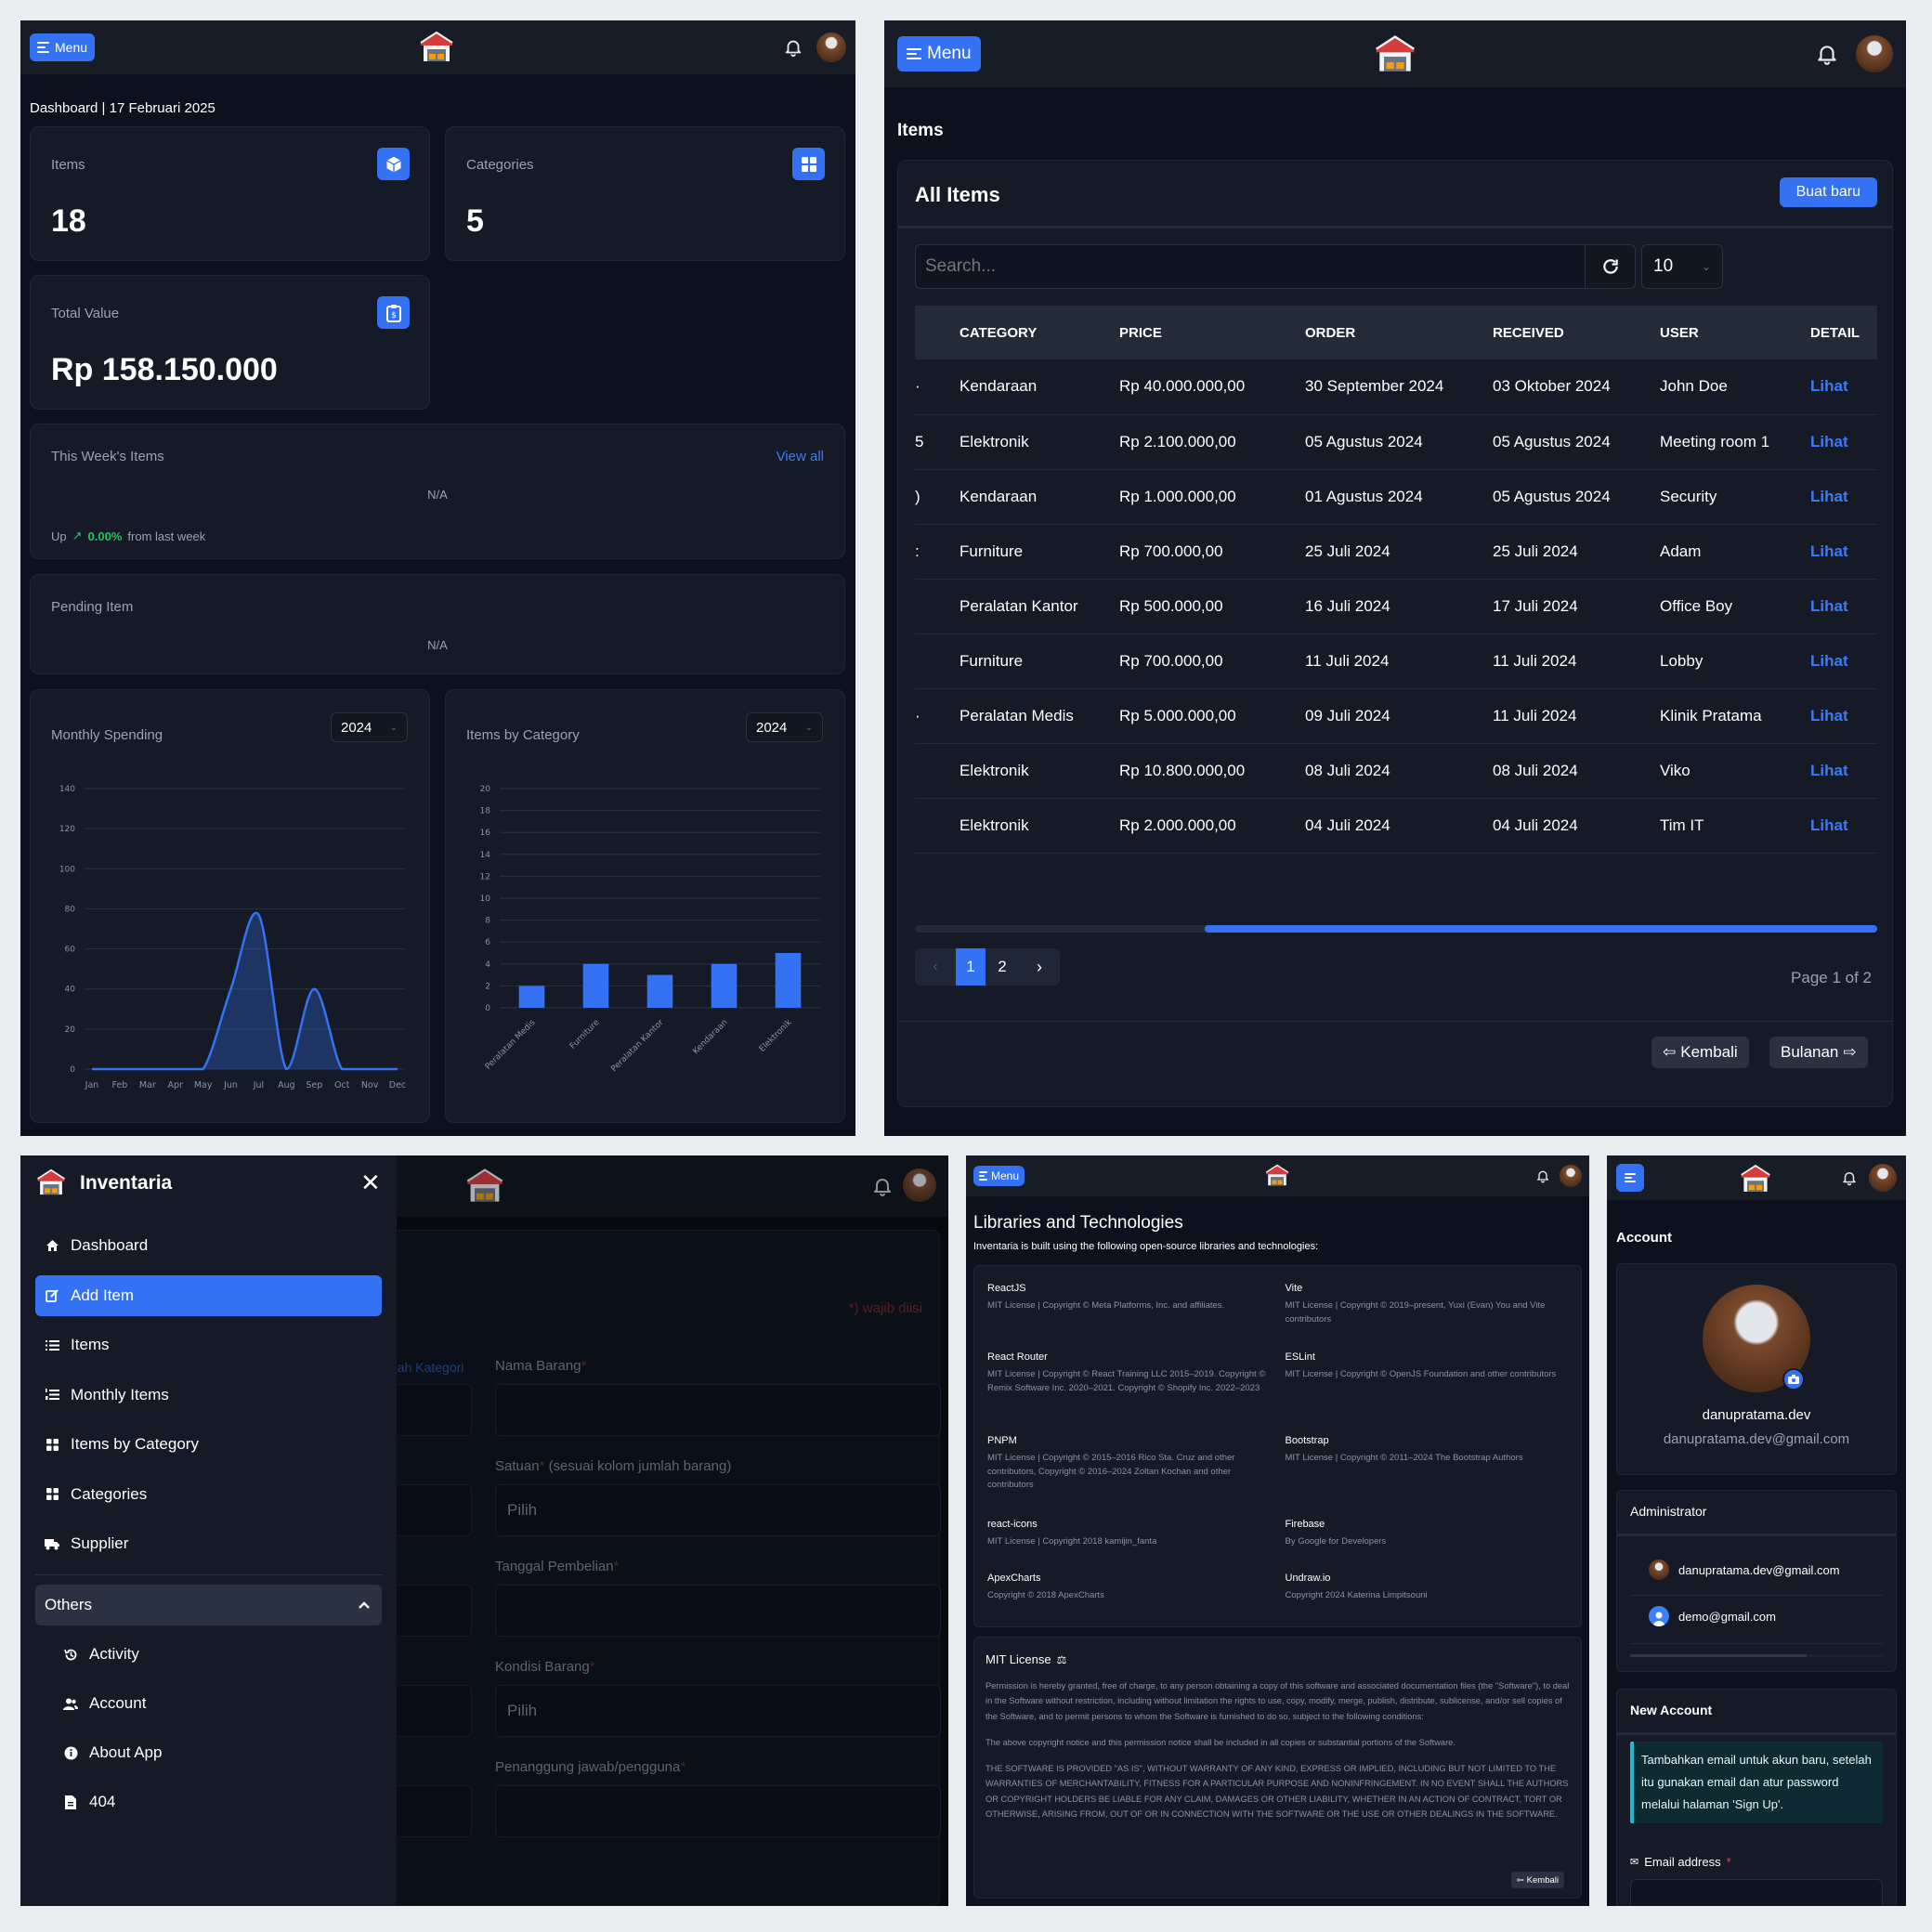  I want to click on create-button: Buat baru, so click(1828, 192).